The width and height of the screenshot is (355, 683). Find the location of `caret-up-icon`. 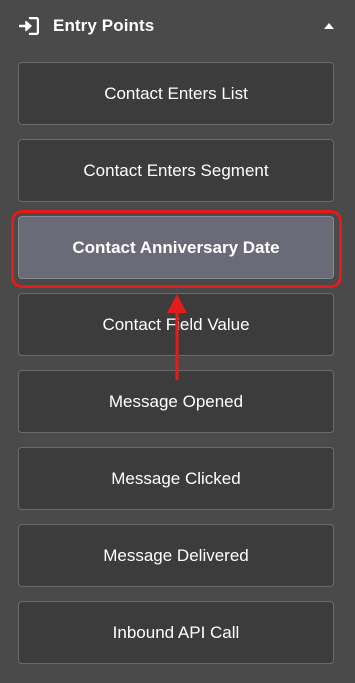

caret-up-icon is located at coordinates (329, 26).